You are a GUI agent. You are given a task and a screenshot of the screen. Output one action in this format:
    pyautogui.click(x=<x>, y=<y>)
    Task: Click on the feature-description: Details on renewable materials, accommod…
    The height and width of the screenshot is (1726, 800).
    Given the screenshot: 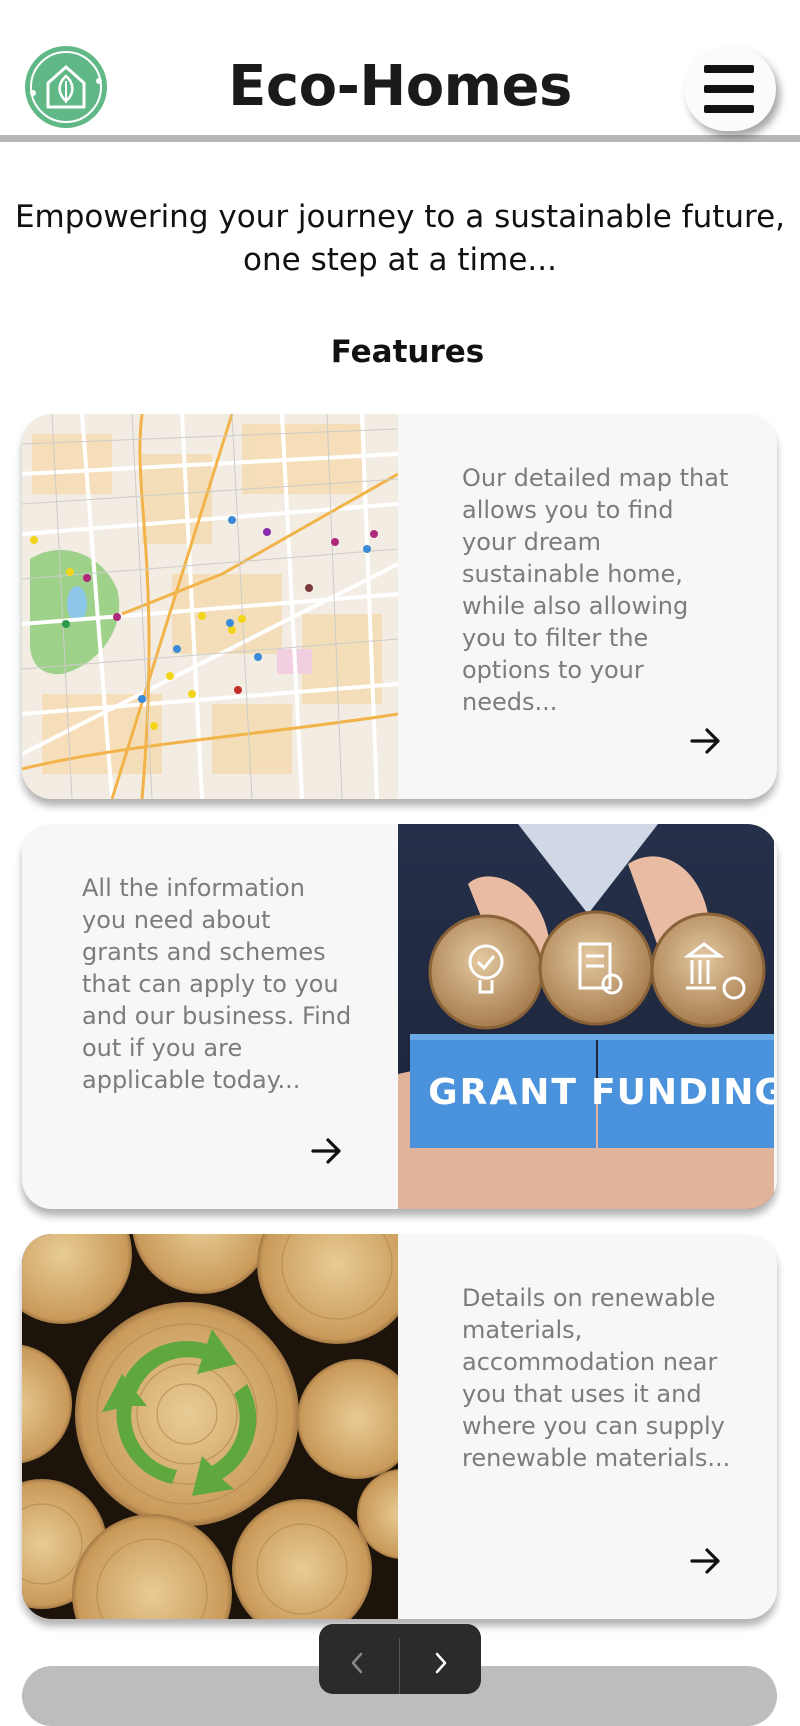 What is the action you would take?
    pyautogui.click(x=596, y=1378)
    